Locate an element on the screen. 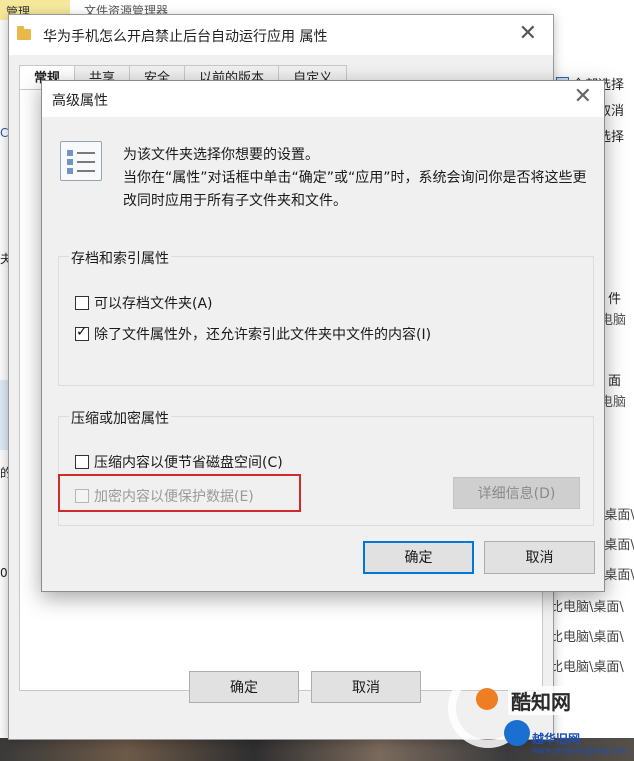  dialog-ok-button: 确定 is located at coordinates (418, 557).